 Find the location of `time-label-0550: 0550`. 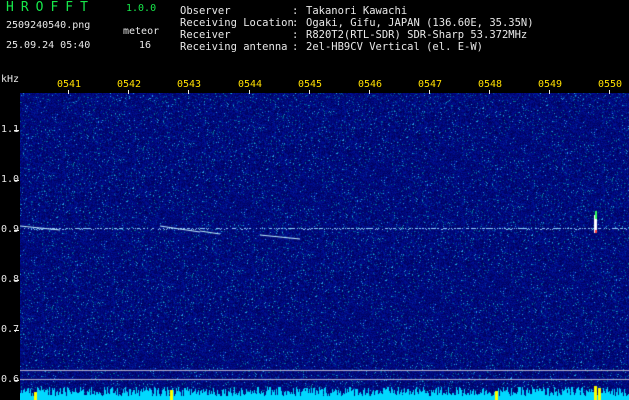

time-label-0550: 0550 is located at coordinates (610, 84).